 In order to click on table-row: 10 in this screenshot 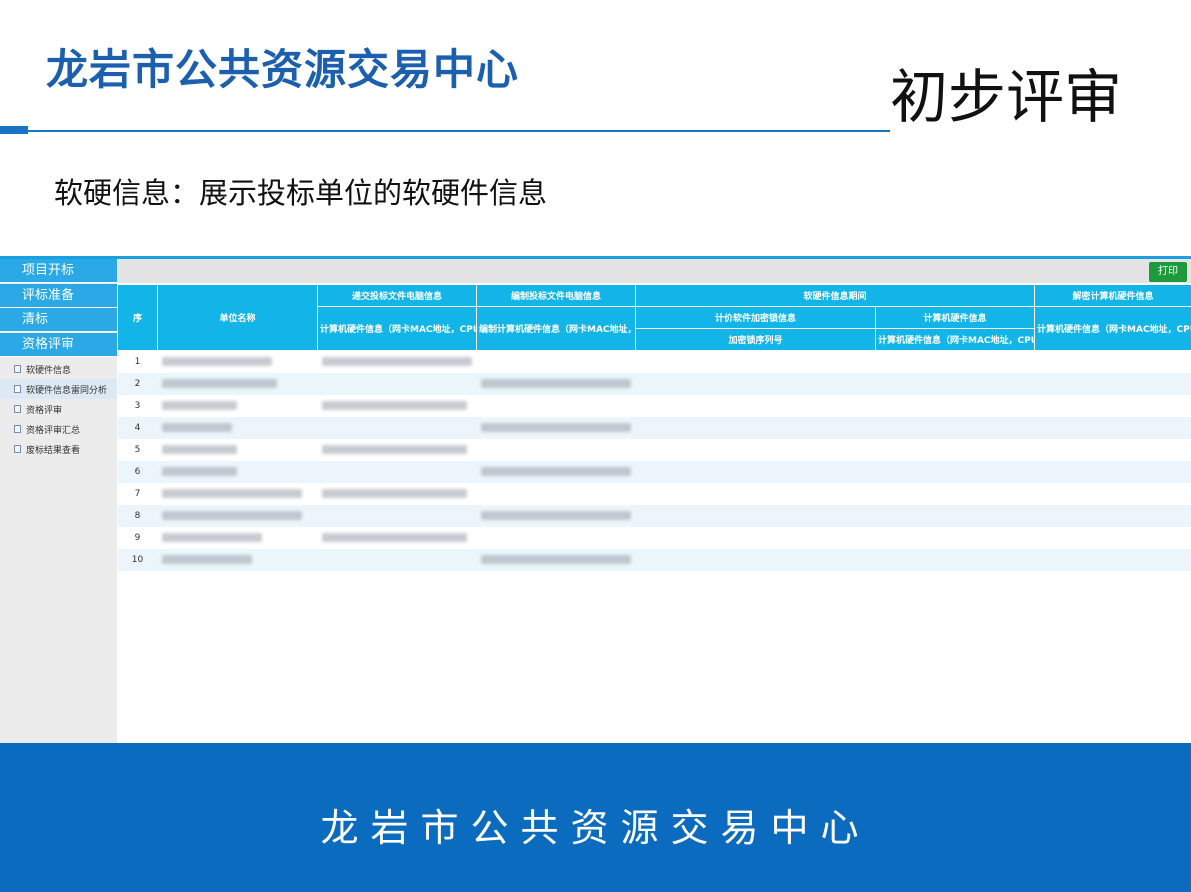, I will do `click(654, 559)`.